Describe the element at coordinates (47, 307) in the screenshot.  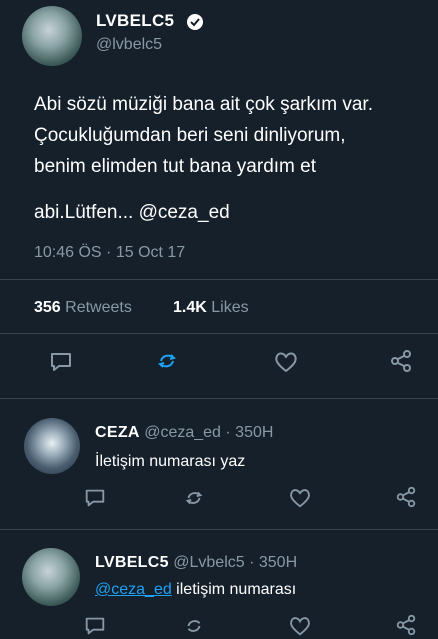
I see `retweets-count: 356` at that location.